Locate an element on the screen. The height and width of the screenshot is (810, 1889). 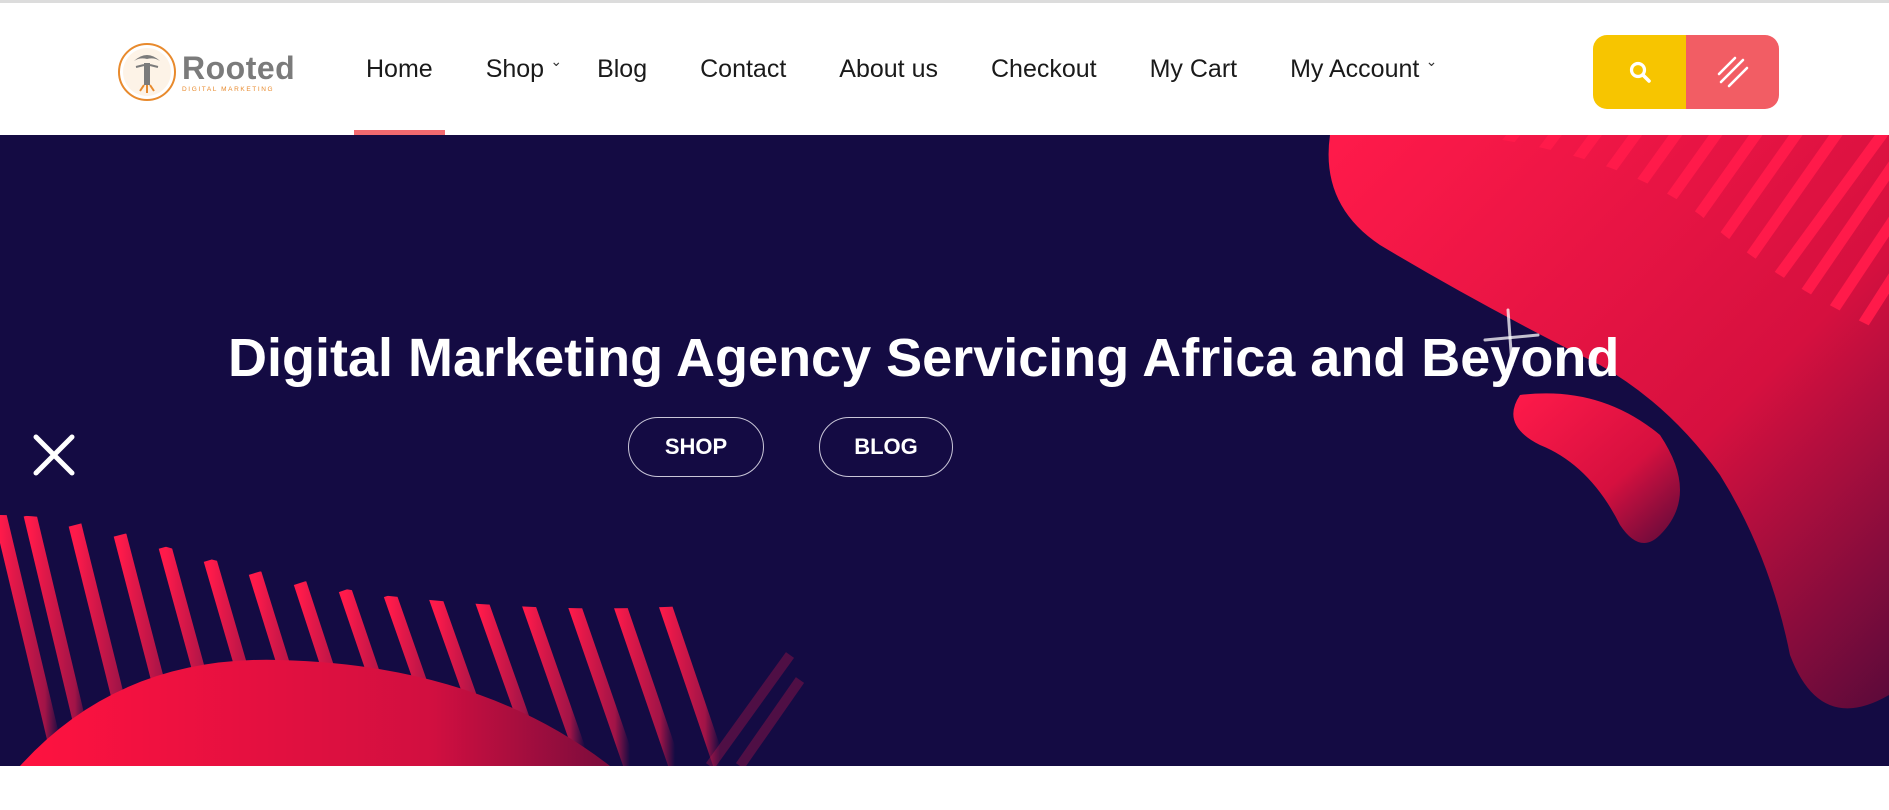
brand-name: Rooted is located at coordinates (239, 67).